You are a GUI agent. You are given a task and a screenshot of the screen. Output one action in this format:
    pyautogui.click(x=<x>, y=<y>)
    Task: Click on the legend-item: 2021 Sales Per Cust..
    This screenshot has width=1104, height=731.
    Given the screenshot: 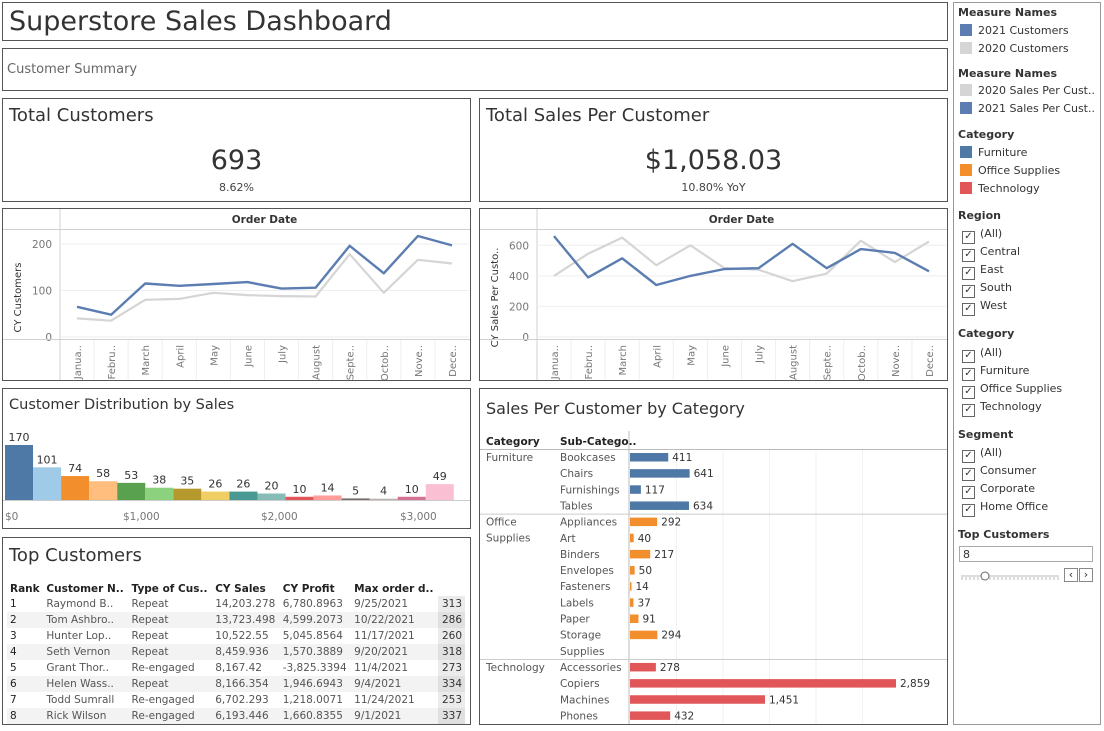 What is the action you would take?
    pyautogui.click(x=1027, y=110)
    